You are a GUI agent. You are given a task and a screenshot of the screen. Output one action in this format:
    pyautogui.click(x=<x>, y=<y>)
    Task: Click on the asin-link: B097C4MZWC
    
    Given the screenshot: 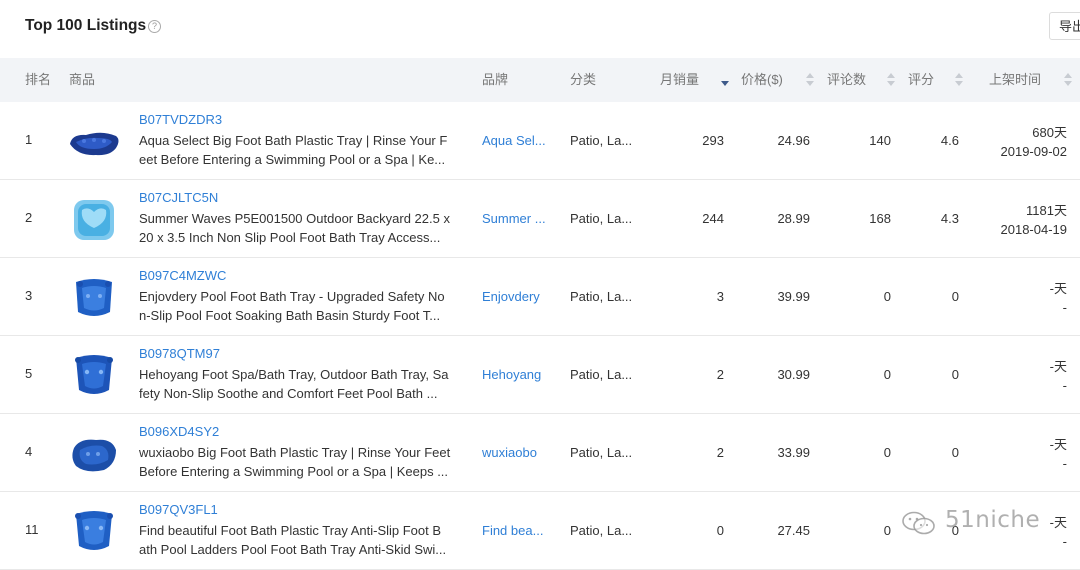 What is the action you would take?
    pyautogui.click(x=182, y=275)
    